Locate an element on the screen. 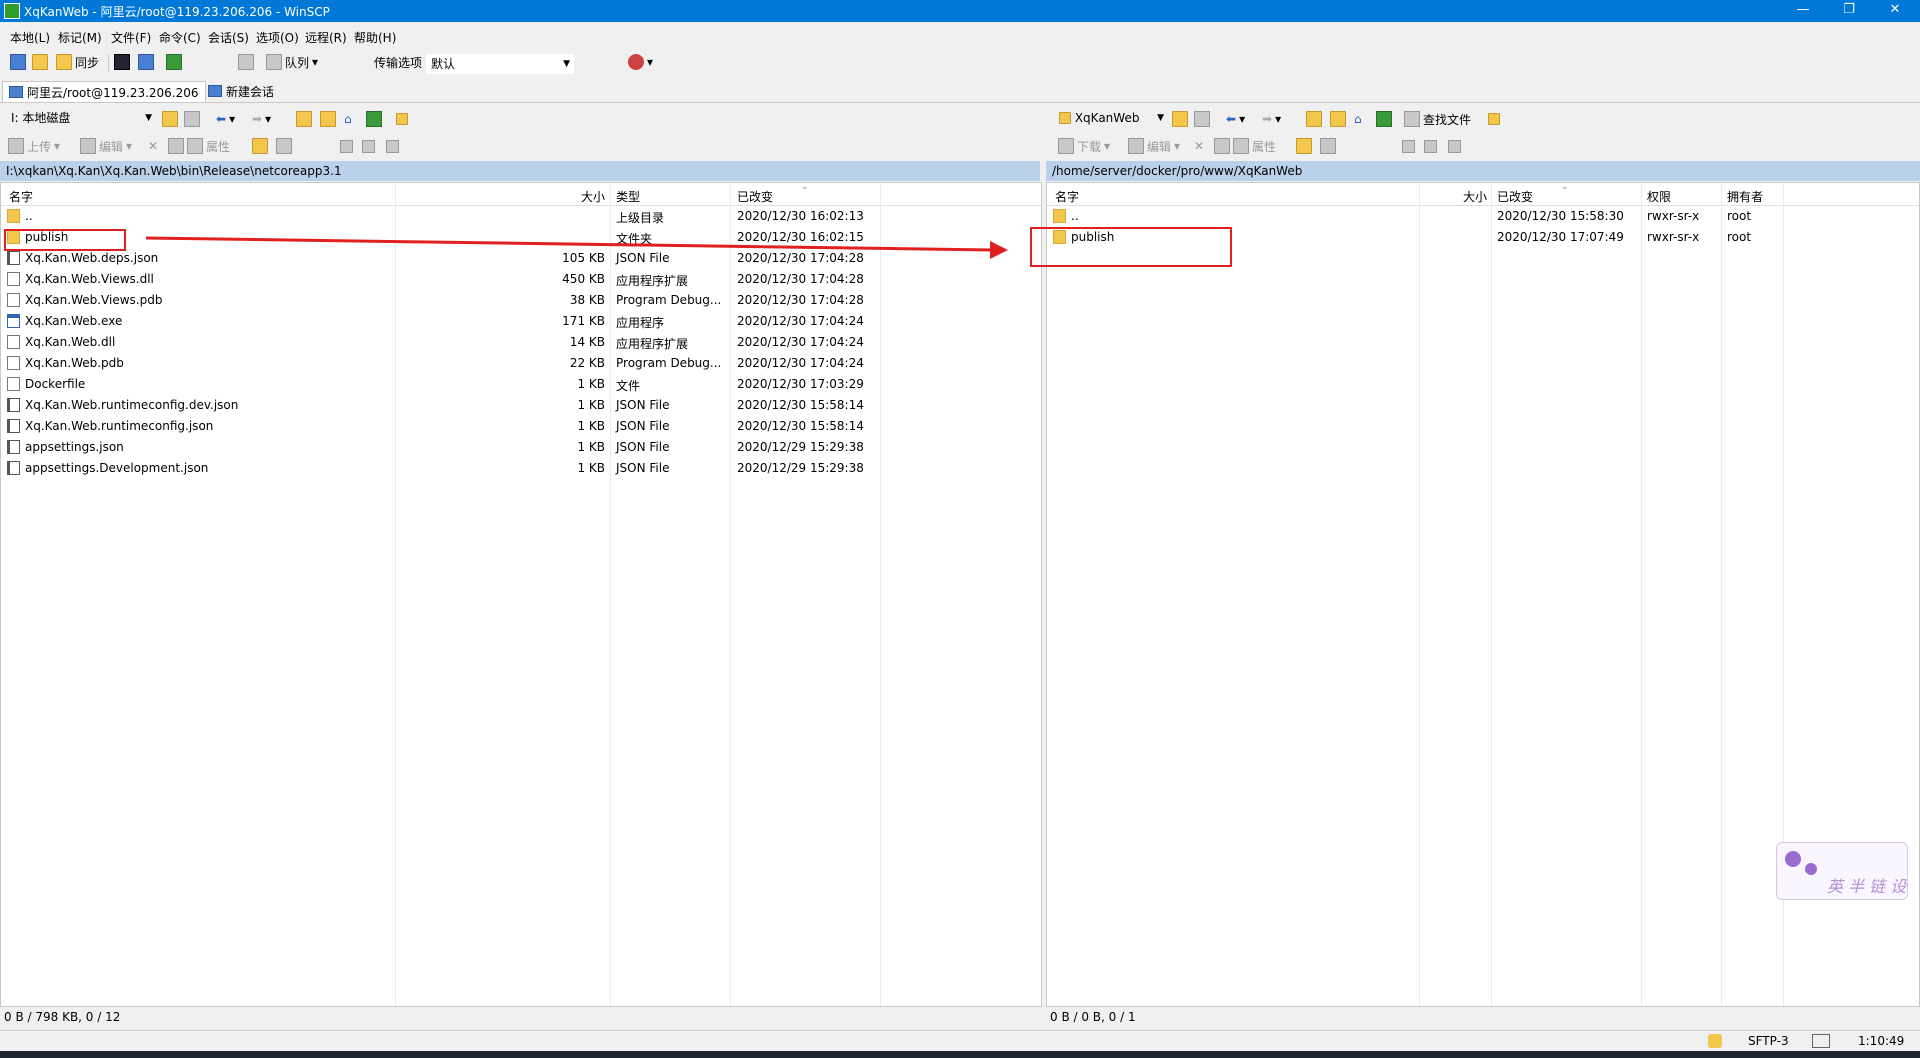  local-home-button: ⌂ is located at coordinates (348, 119).